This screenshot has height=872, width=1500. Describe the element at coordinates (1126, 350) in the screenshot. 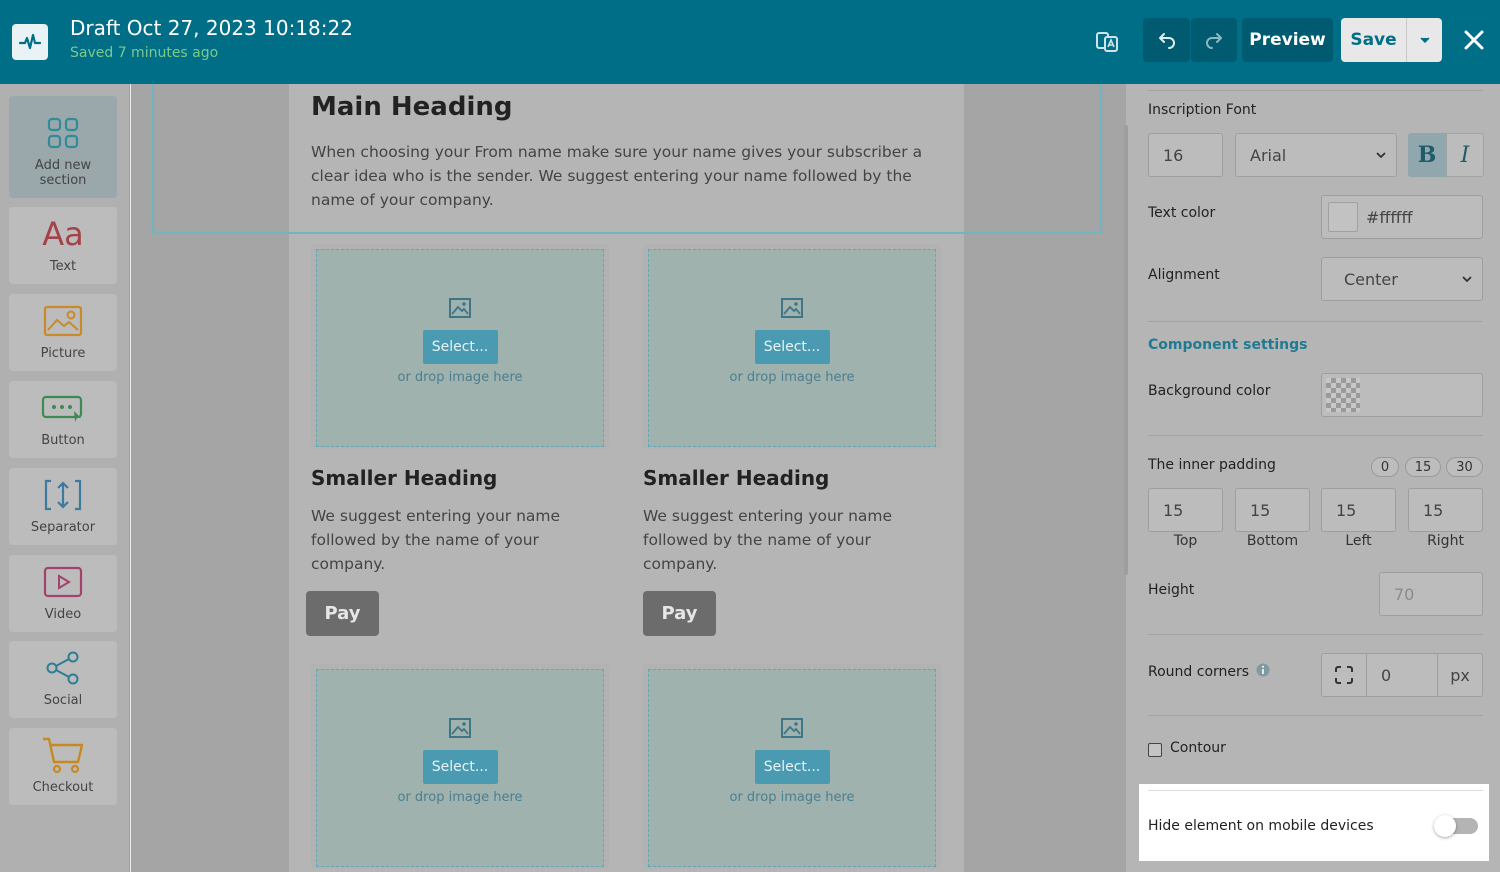

I see `panel-scrollbar` at that location.